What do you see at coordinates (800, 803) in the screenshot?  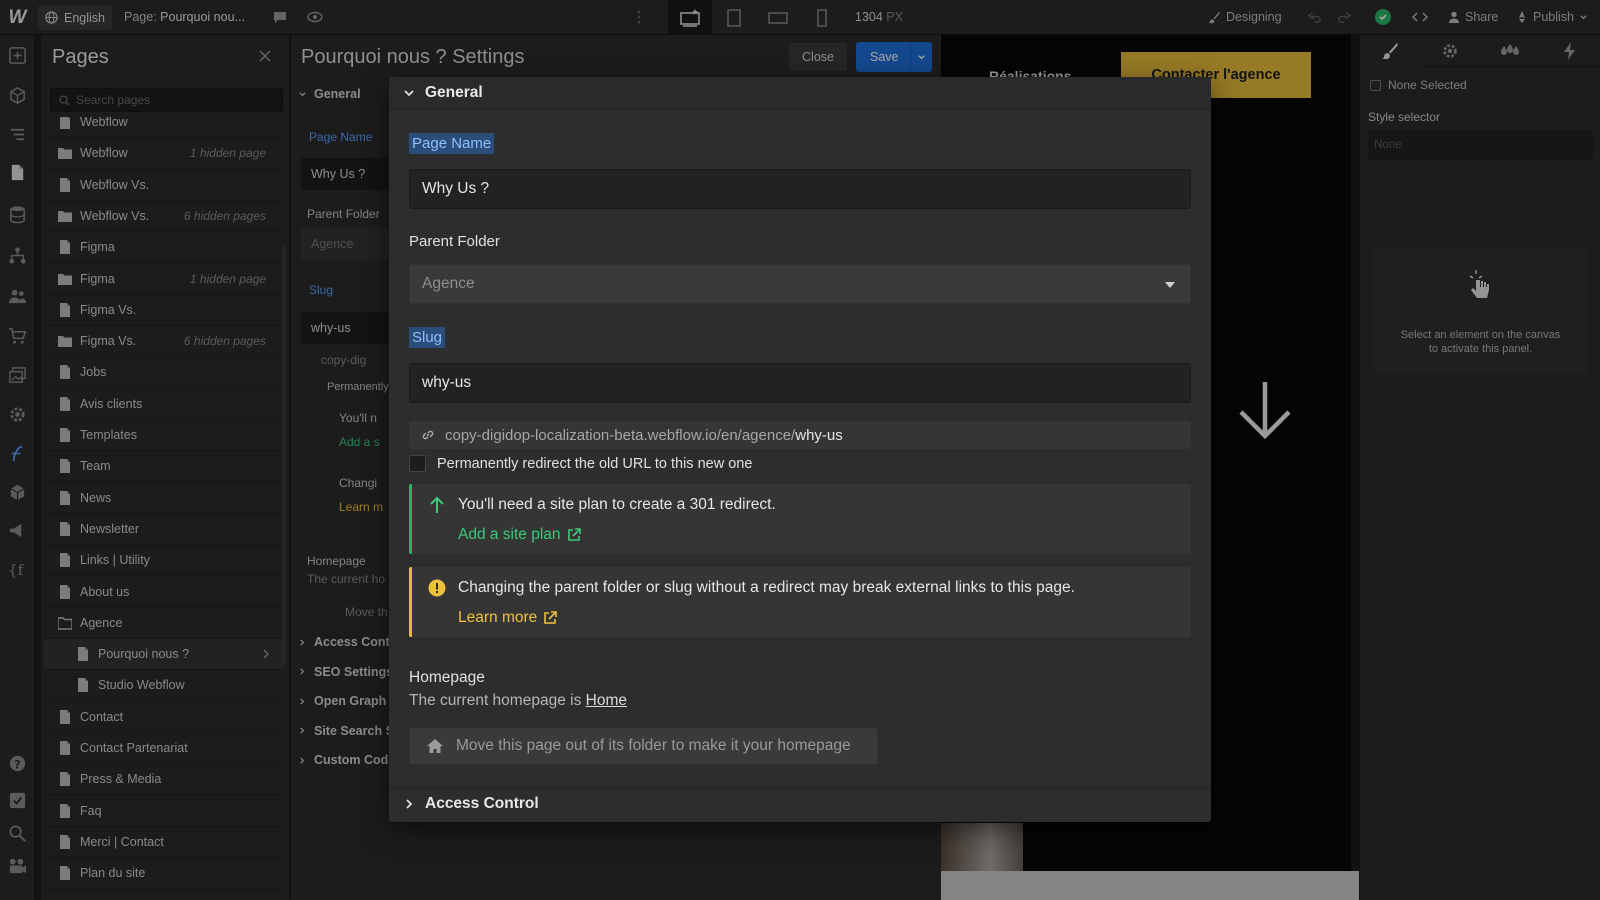 I see `access-control-section-header: Access Control` at bounding box center [800, 803].